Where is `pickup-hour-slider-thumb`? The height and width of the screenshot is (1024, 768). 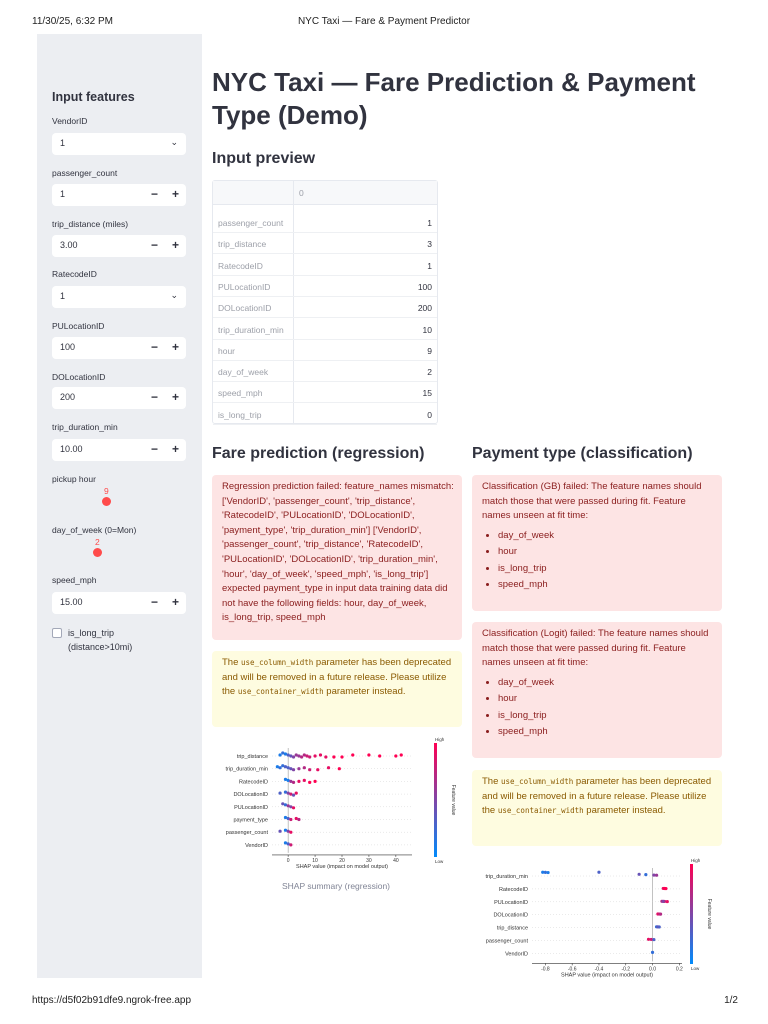
pickup-hour-slider-thumb is located at coordinates (106, 501).